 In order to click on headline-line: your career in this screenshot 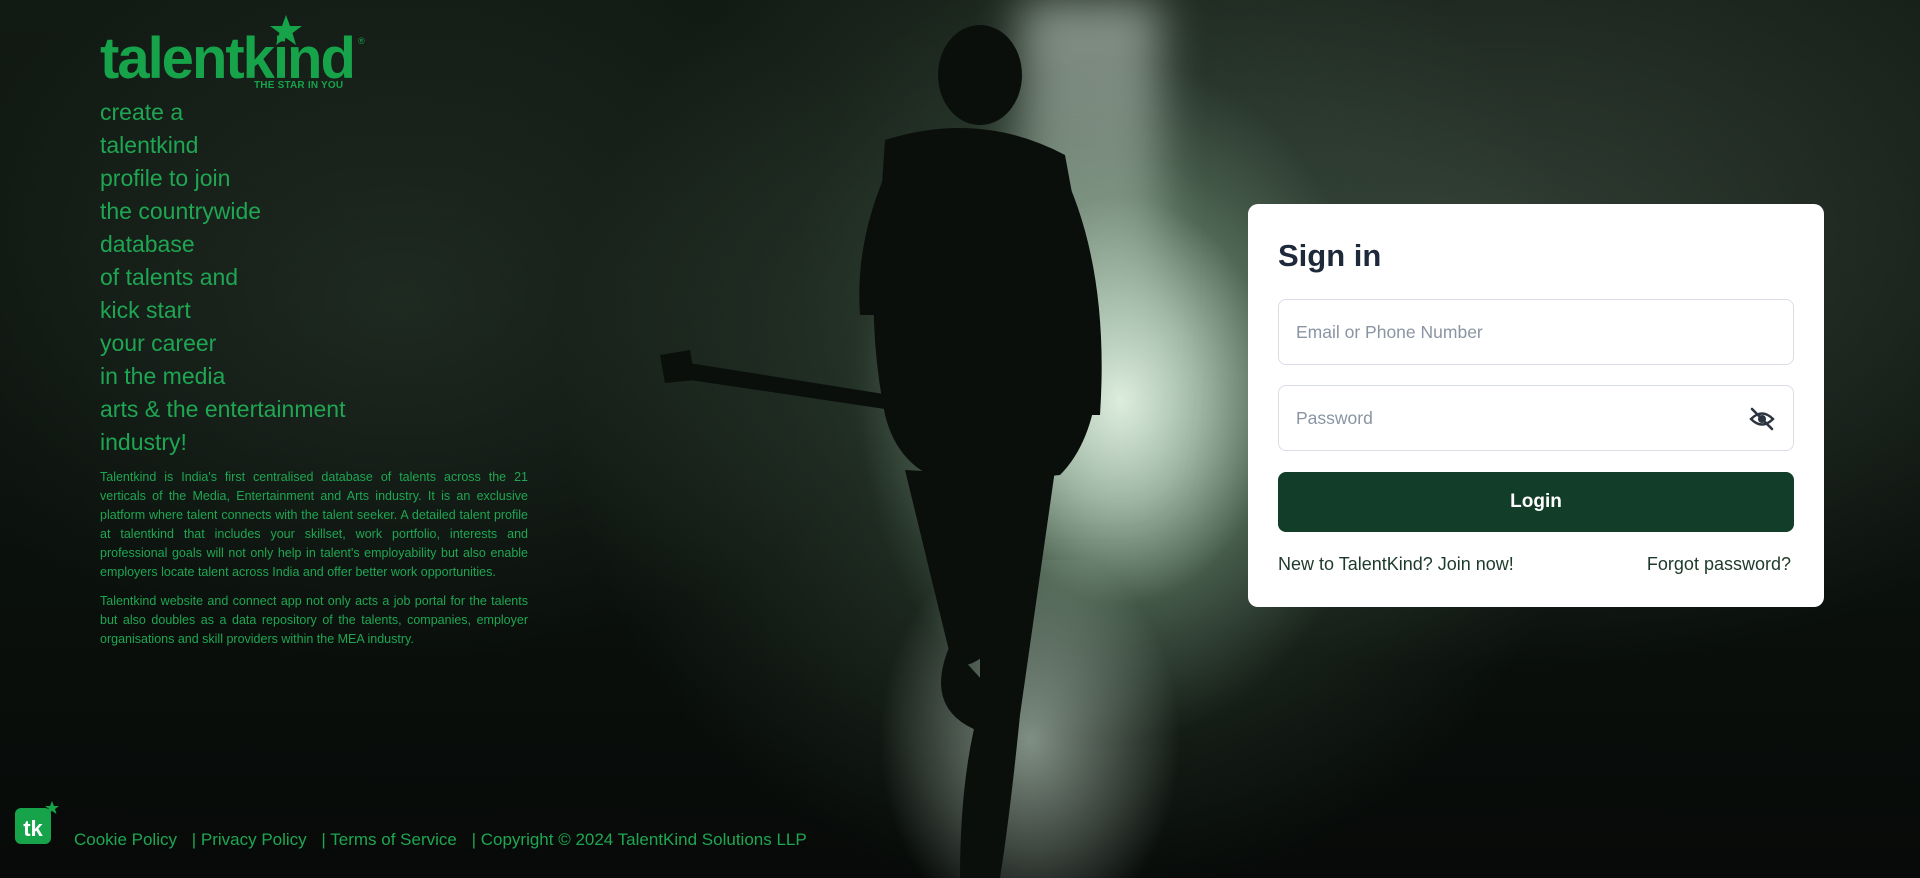, I will do `click(158, 343)`.